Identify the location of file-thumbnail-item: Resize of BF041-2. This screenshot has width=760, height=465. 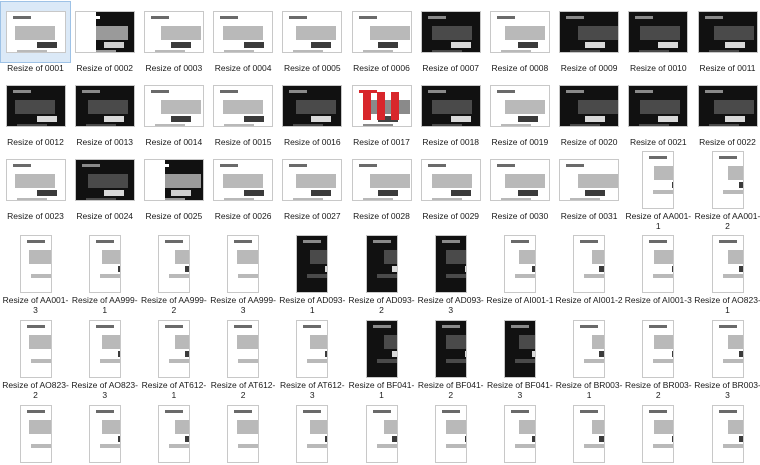
(450, 359).